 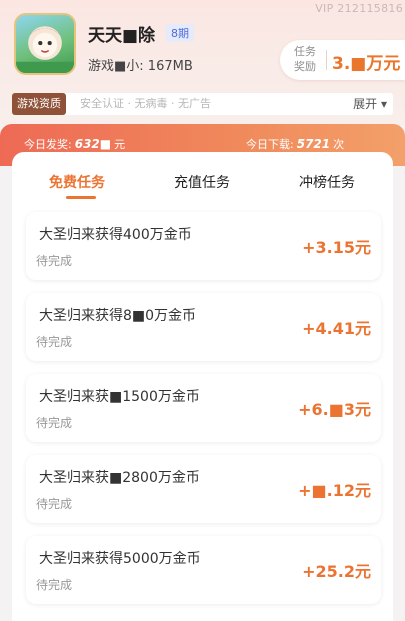 I want to click on app-size-info: 游戏■小: 167MB, so click(x=140, y=66).